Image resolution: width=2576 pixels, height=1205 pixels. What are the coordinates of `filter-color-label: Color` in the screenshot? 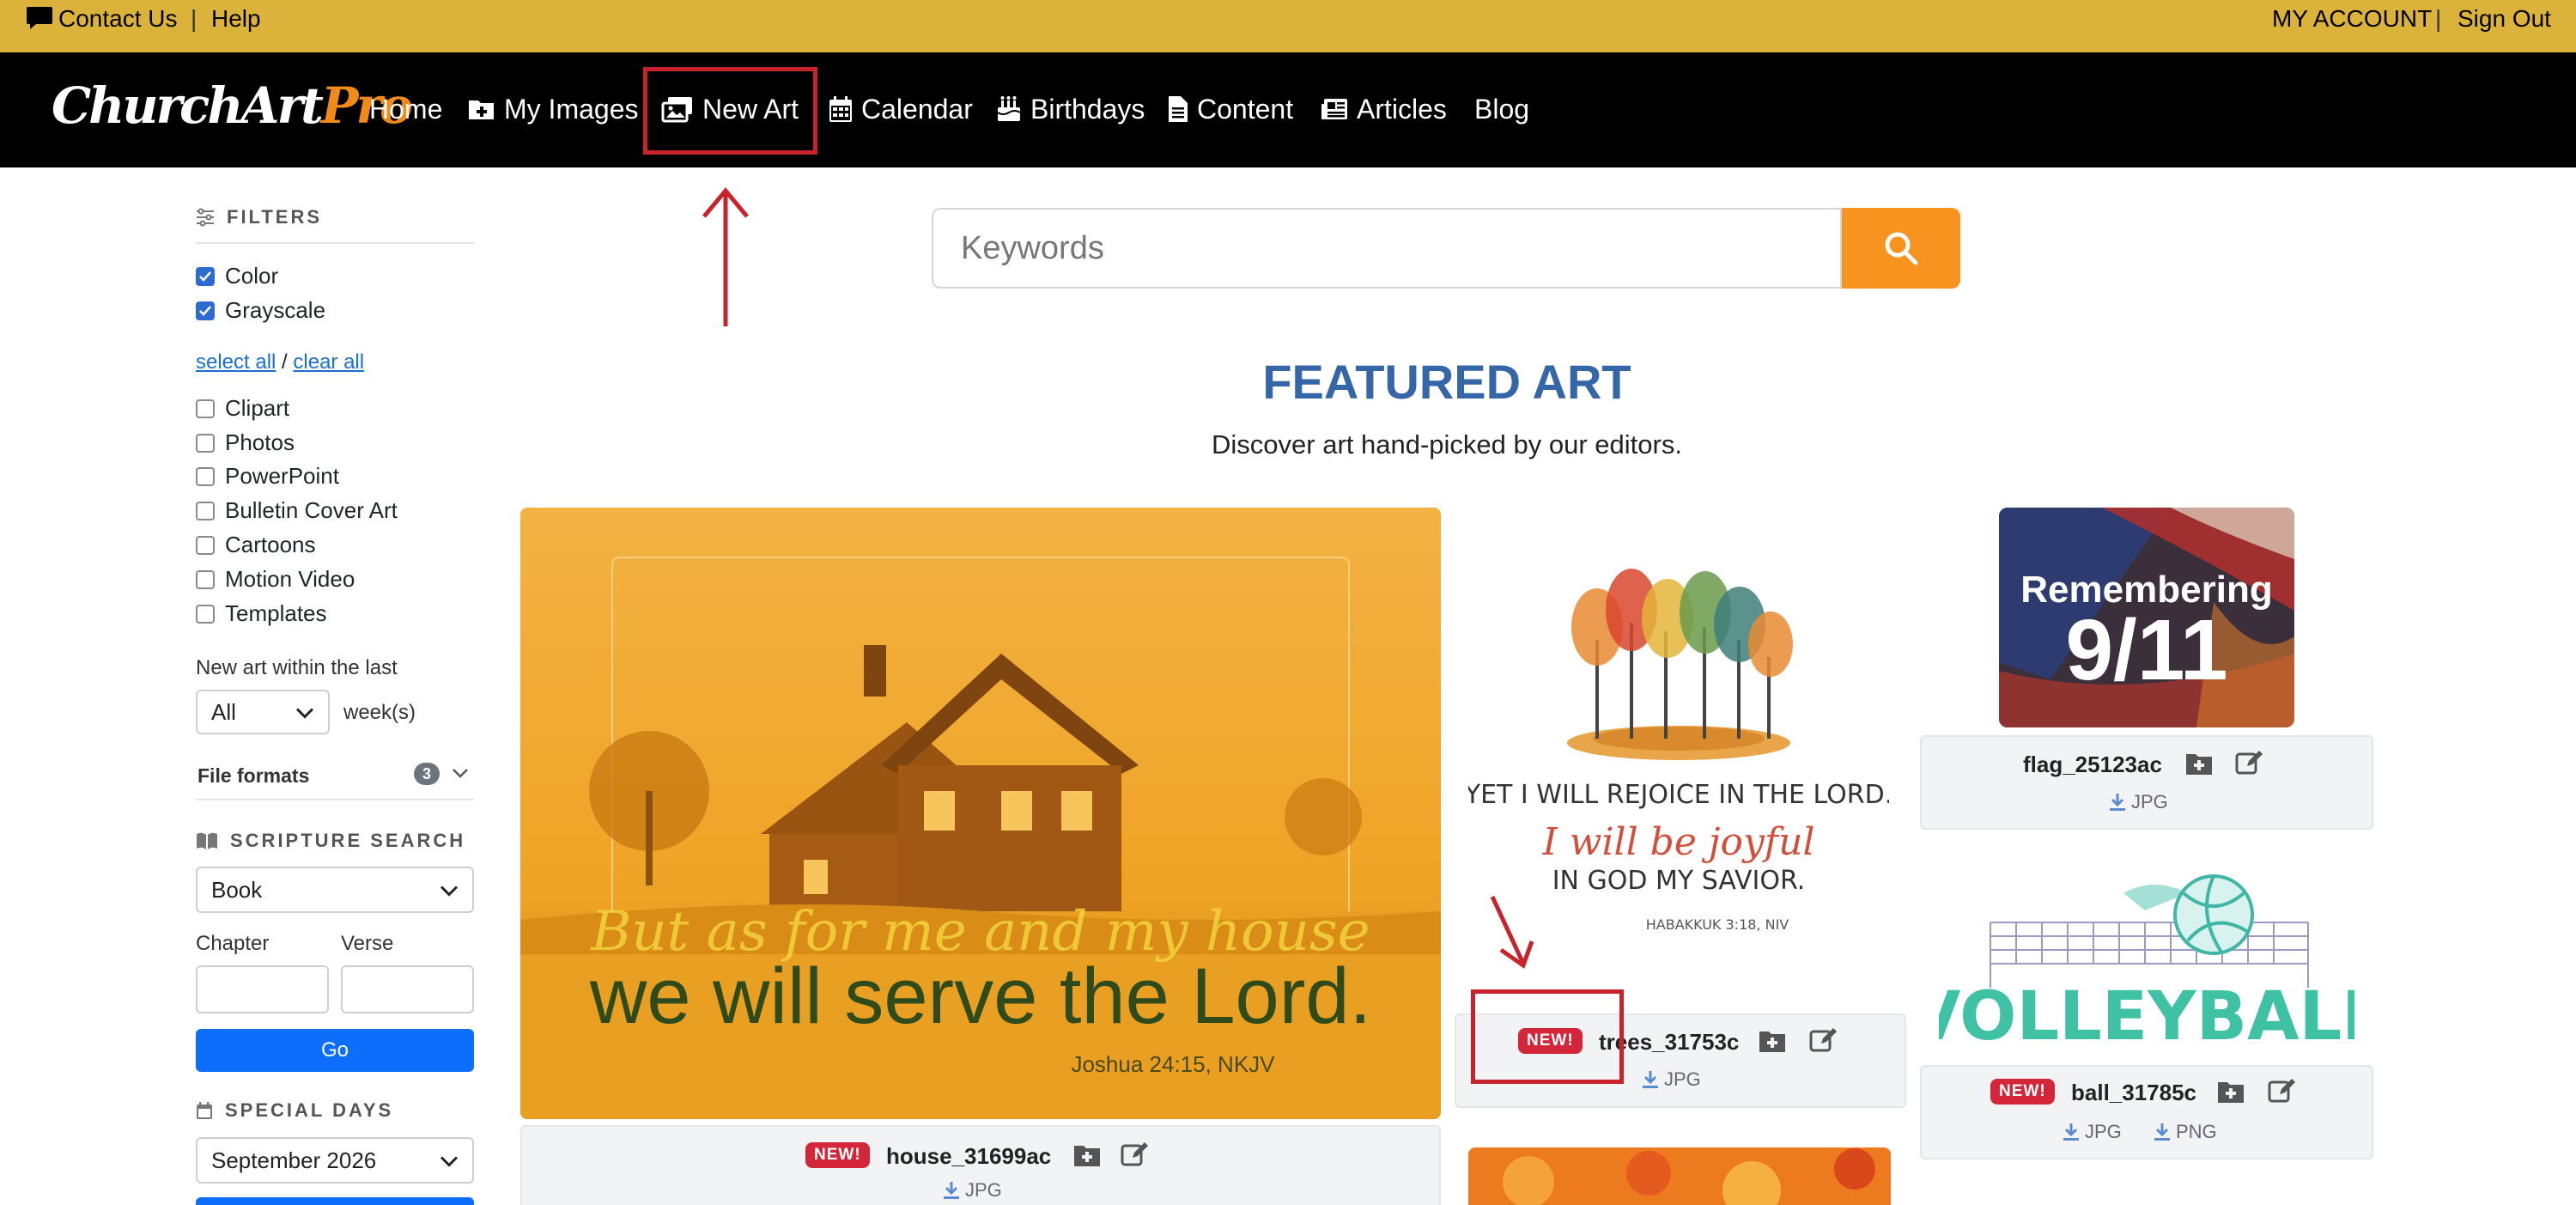 It's located at (252, 276).